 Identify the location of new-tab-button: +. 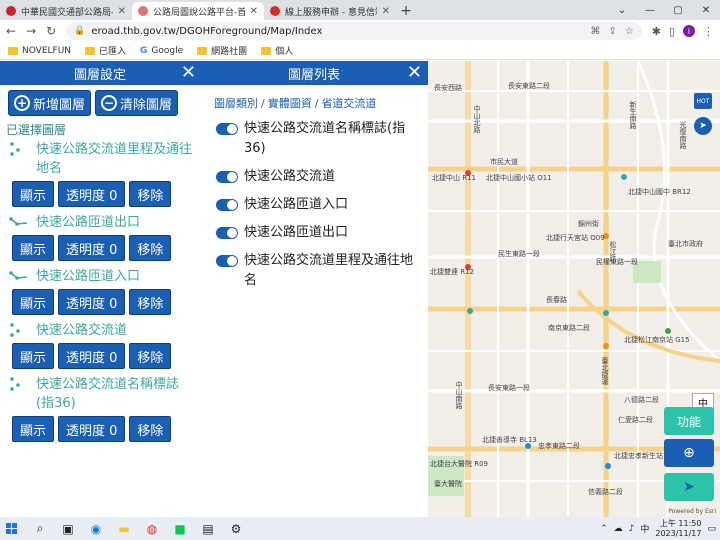
(406, 11).